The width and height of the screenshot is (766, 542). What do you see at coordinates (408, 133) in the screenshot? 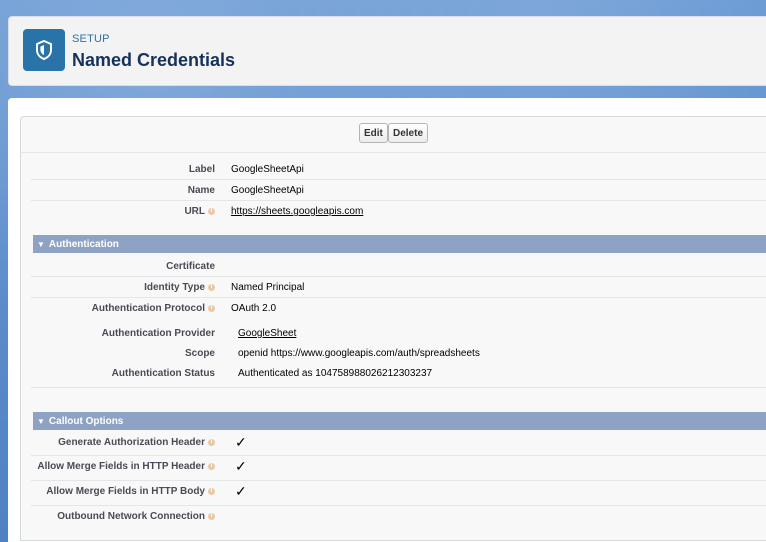
I see `delete-button: Delete` at bounding box center [408, 133].